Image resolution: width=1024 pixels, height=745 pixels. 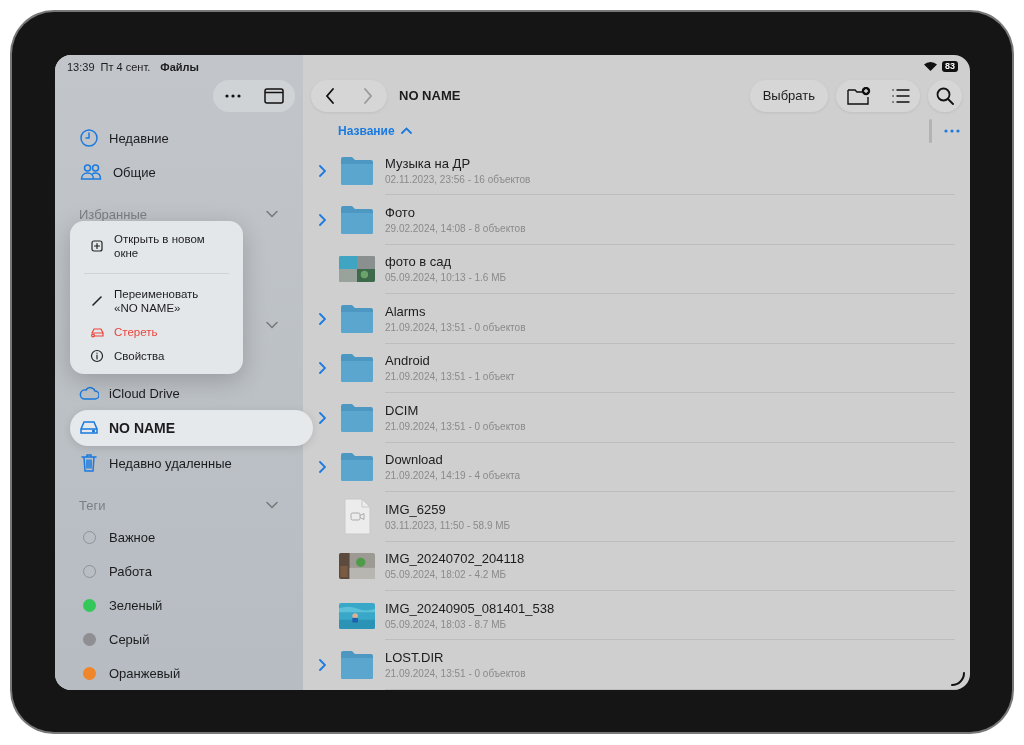 What do you see at coordinates (450, 377) in the screenshot?
I see `file-details: 21.09.2024, 13:51 - 1 объект` at bounding box center [450, 377].